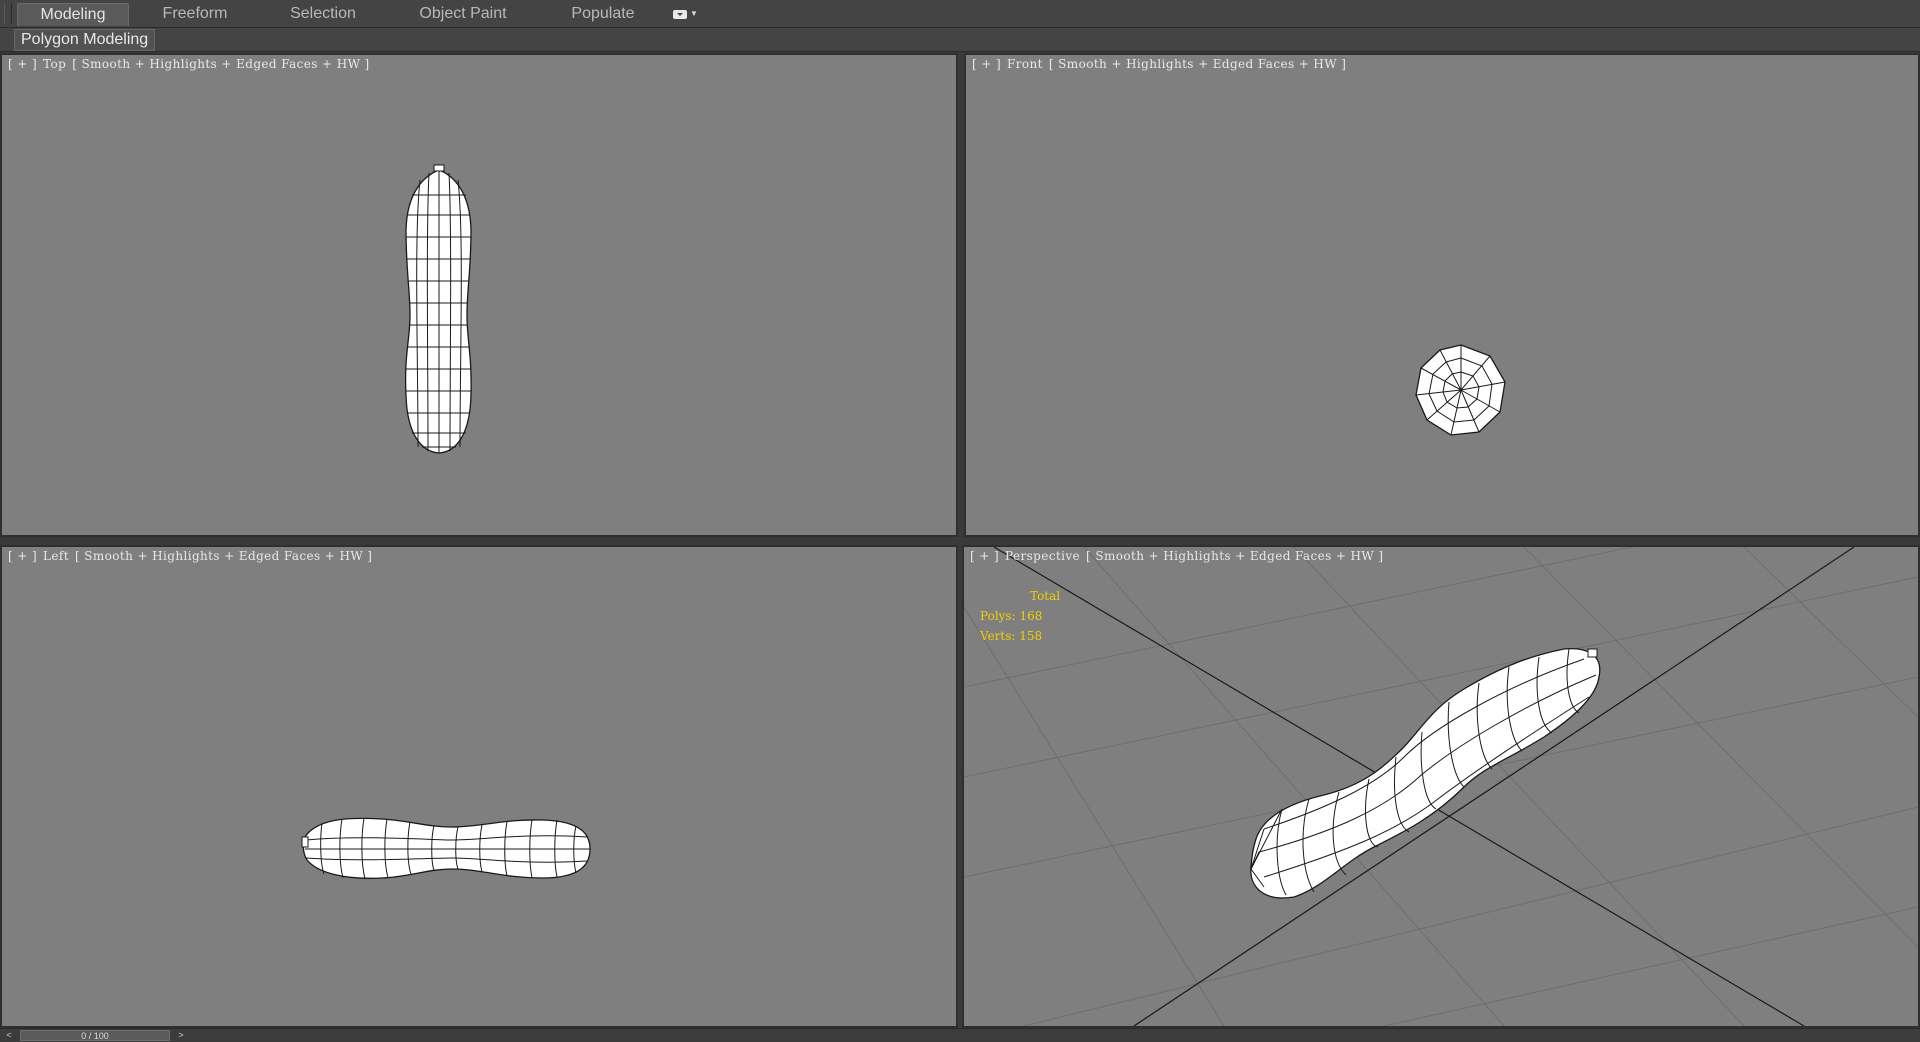 The height and width of the screenshot is (1042, 1920). I want to click on capsule-mesh-front, so click(1460, 390).